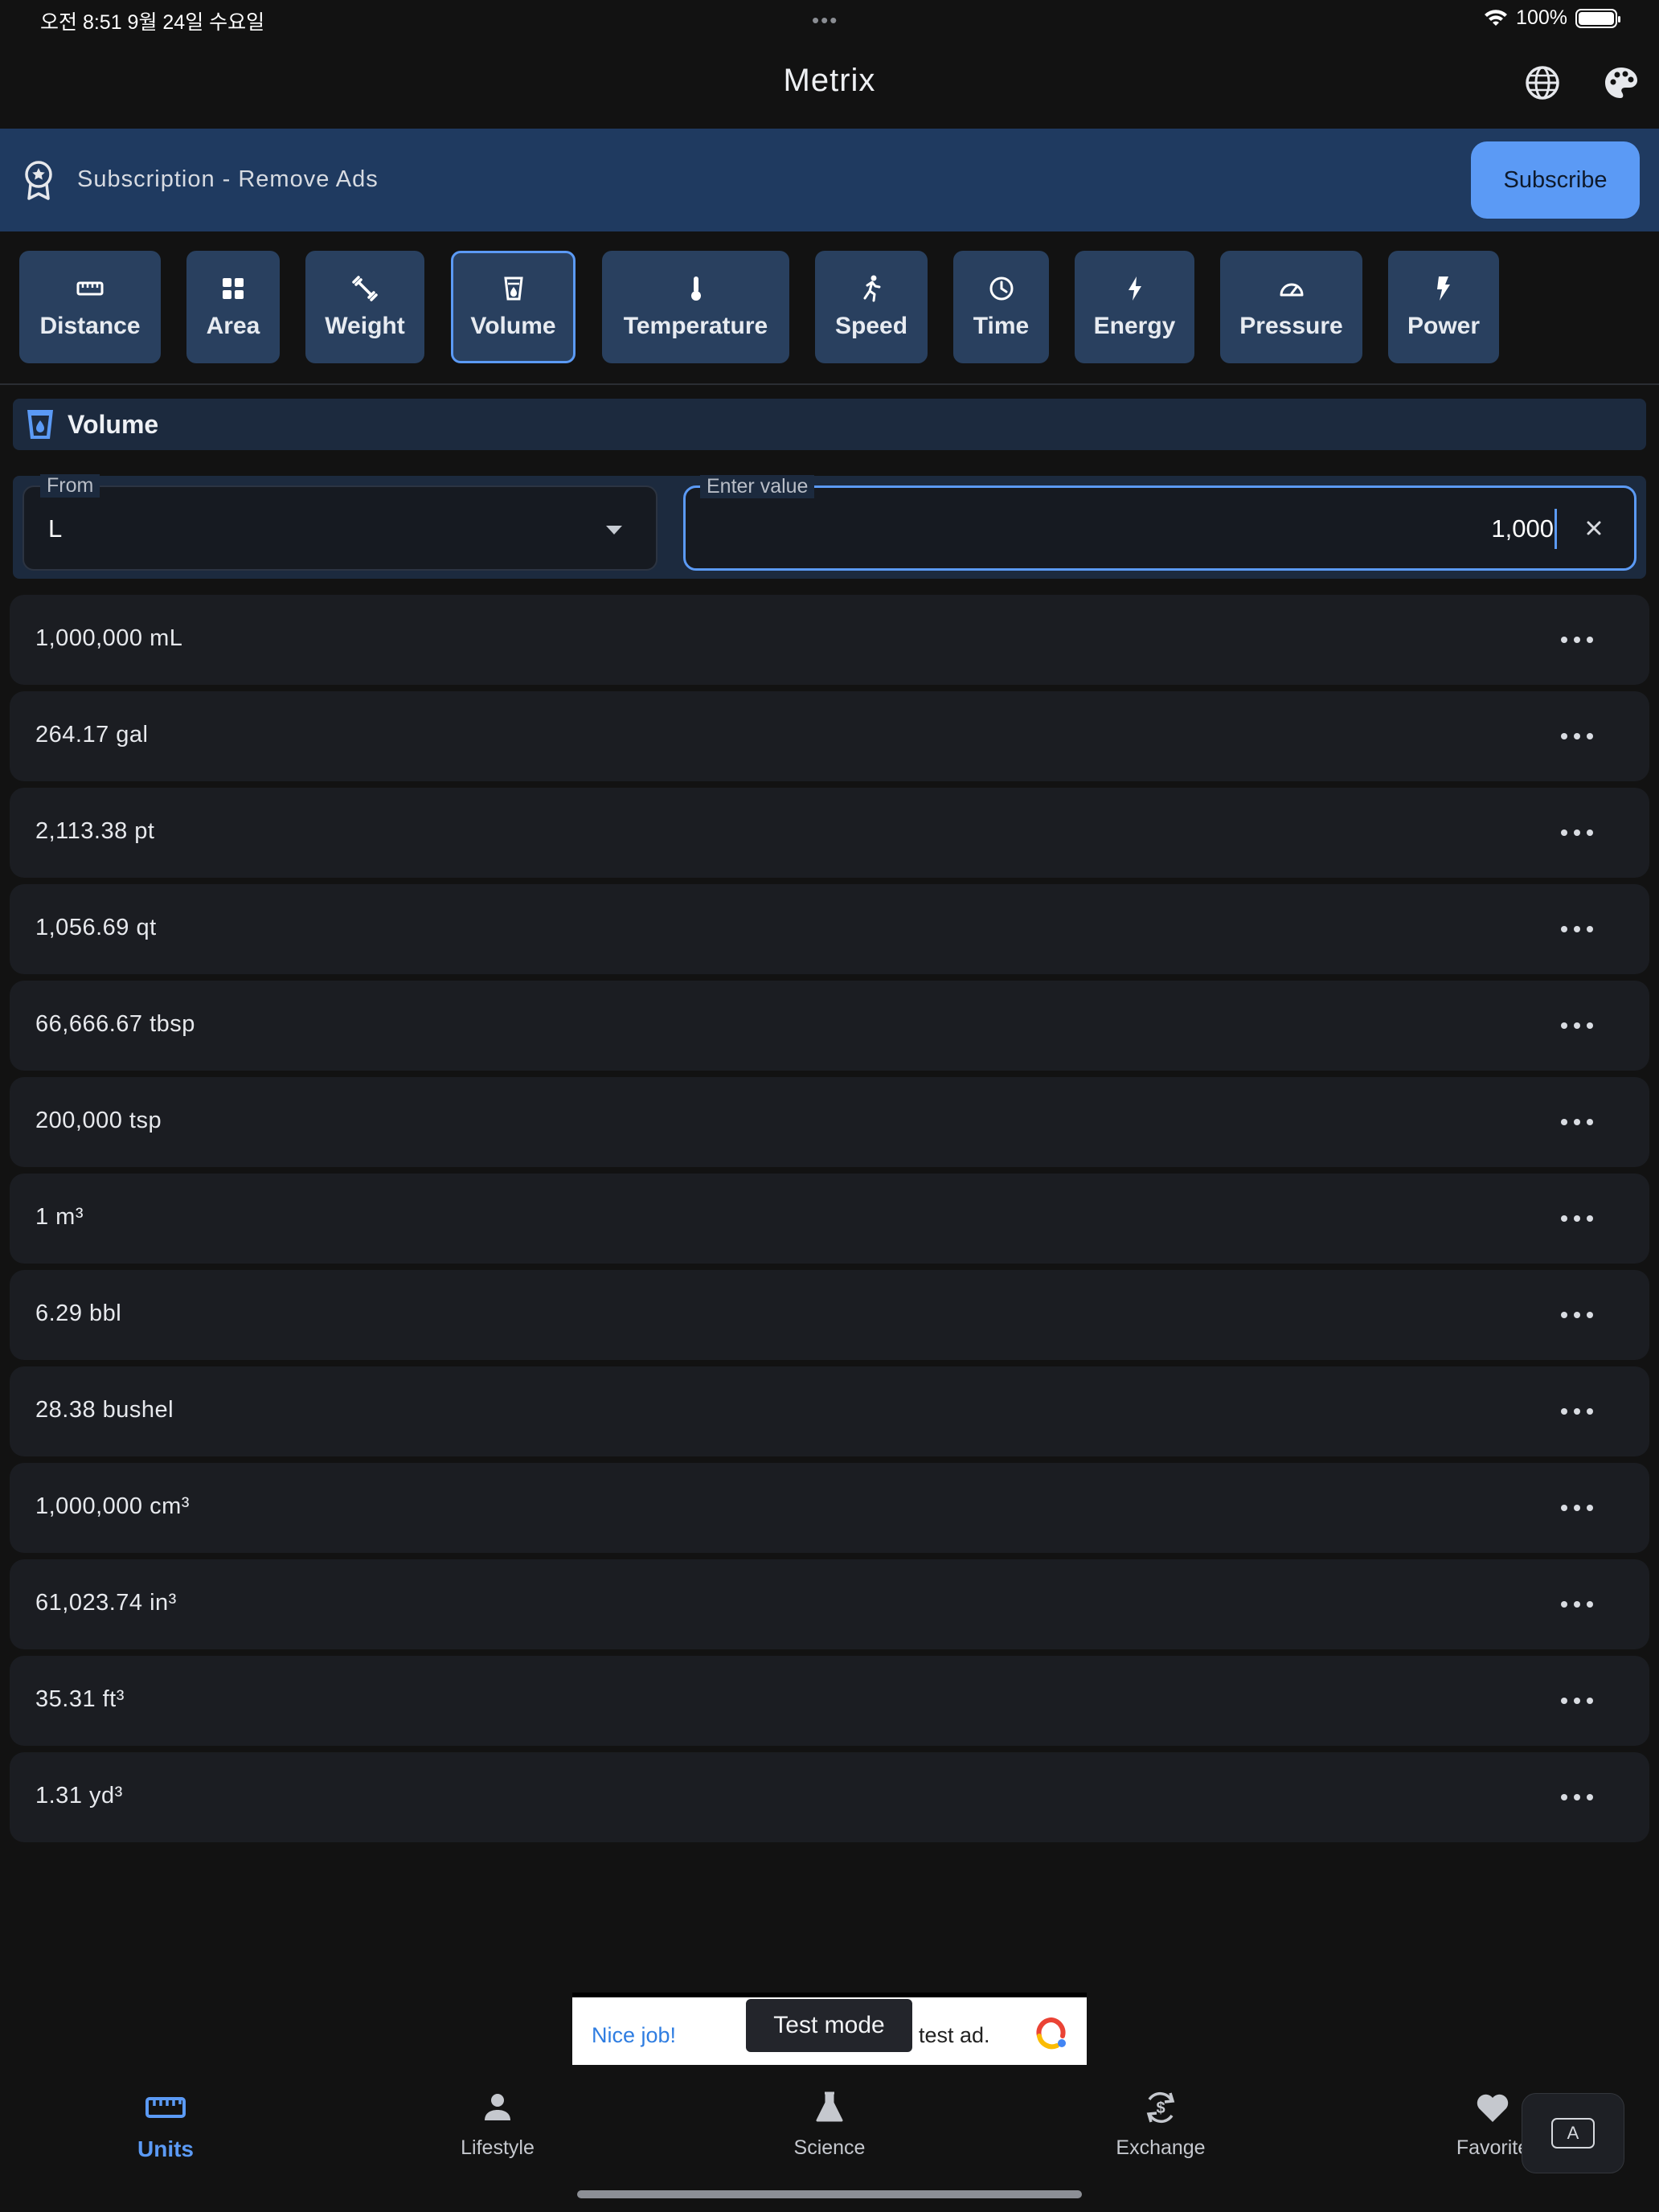 The width and height of the screenshot is (1659, 2212). What do you see at coordinates (1443, 307) in the screenshot?
I see `tab-power: Power` at bounding box center [1443, 307].